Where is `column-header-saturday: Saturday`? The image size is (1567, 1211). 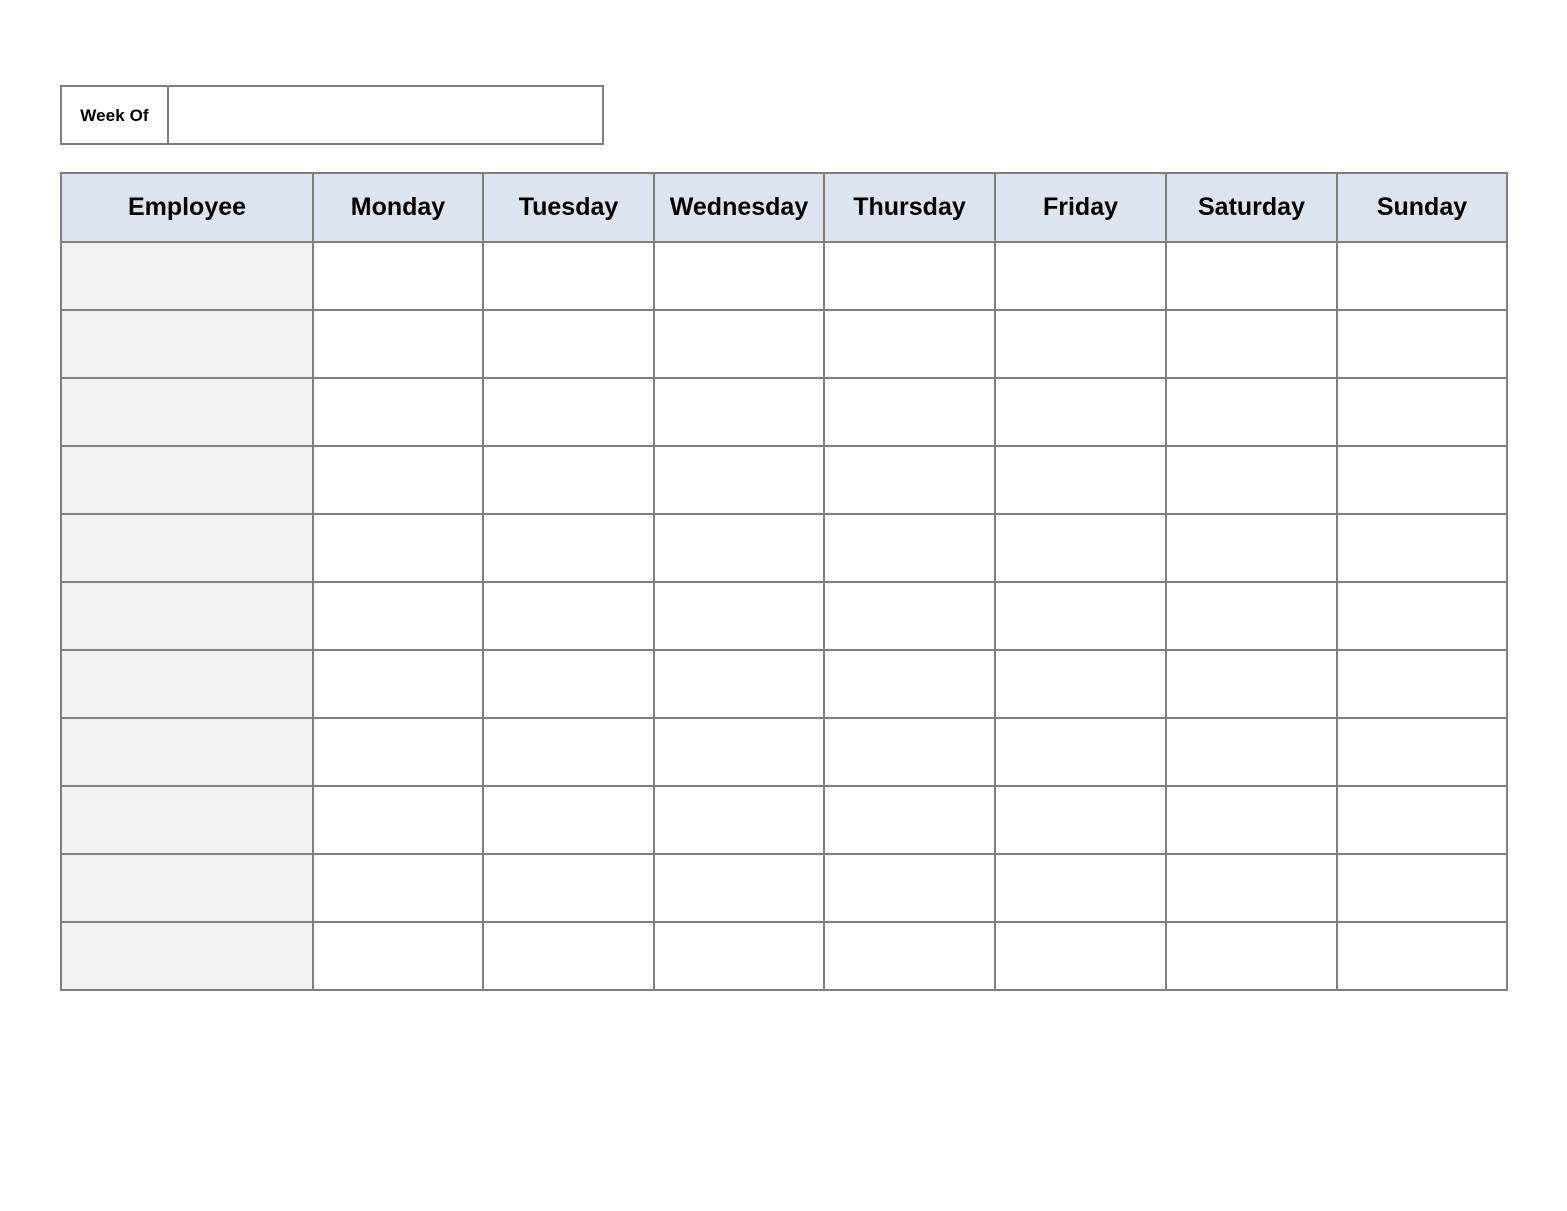
column-header-saturday: Saturday is located at coordinates (1251, 207).